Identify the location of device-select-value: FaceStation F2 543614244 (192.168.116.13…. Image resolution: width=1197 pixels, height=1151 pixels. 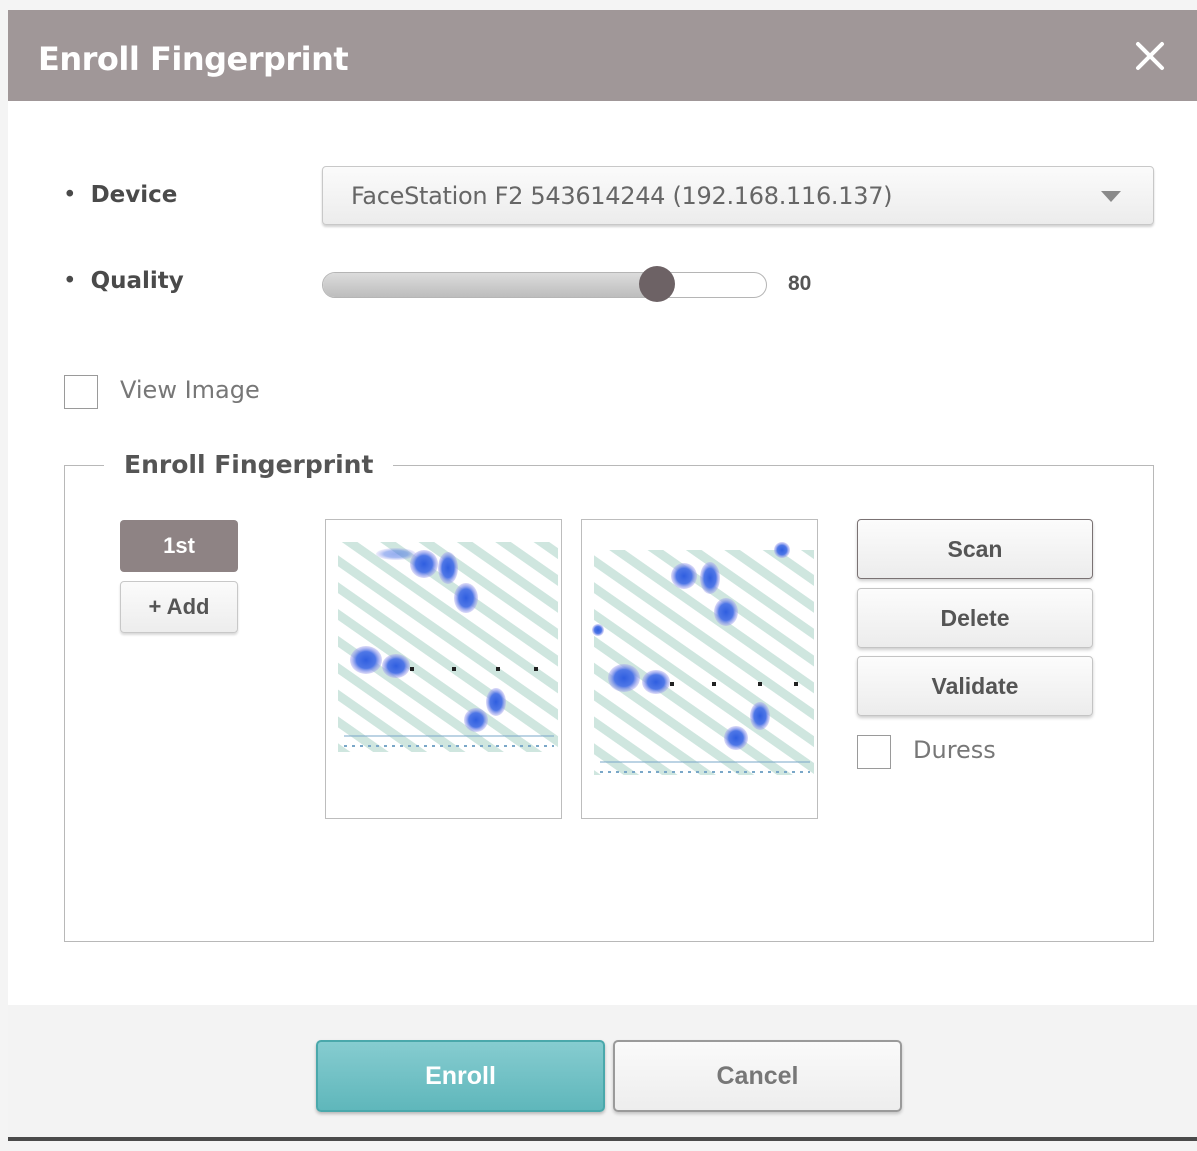
(622, 196).